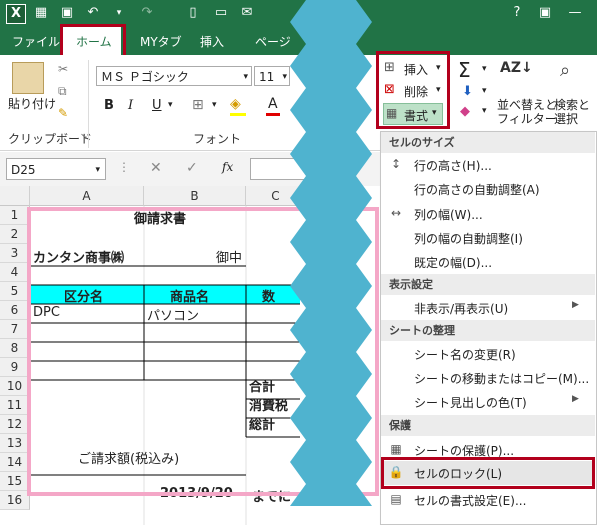  I want to click on select-all-corner, so click(15, 196).